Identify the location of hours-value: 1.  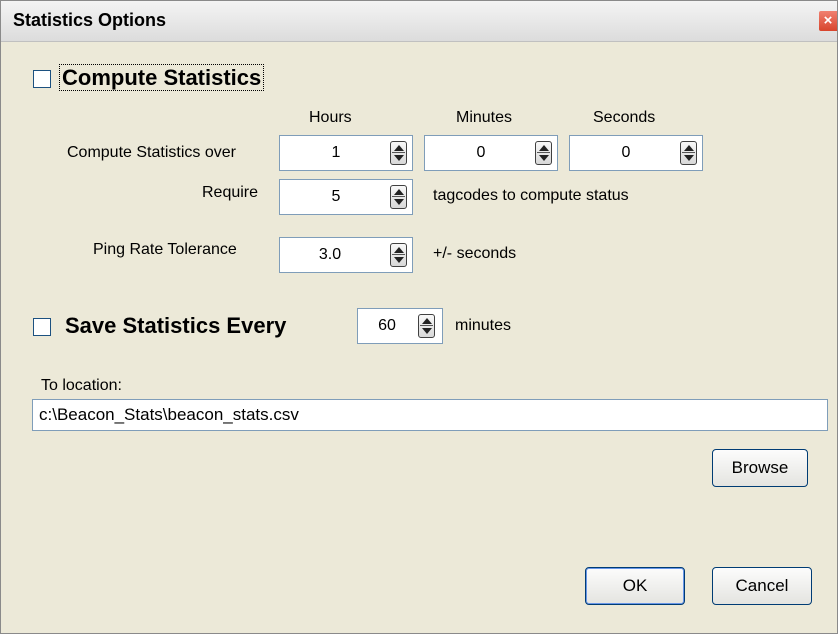
(336, 153).